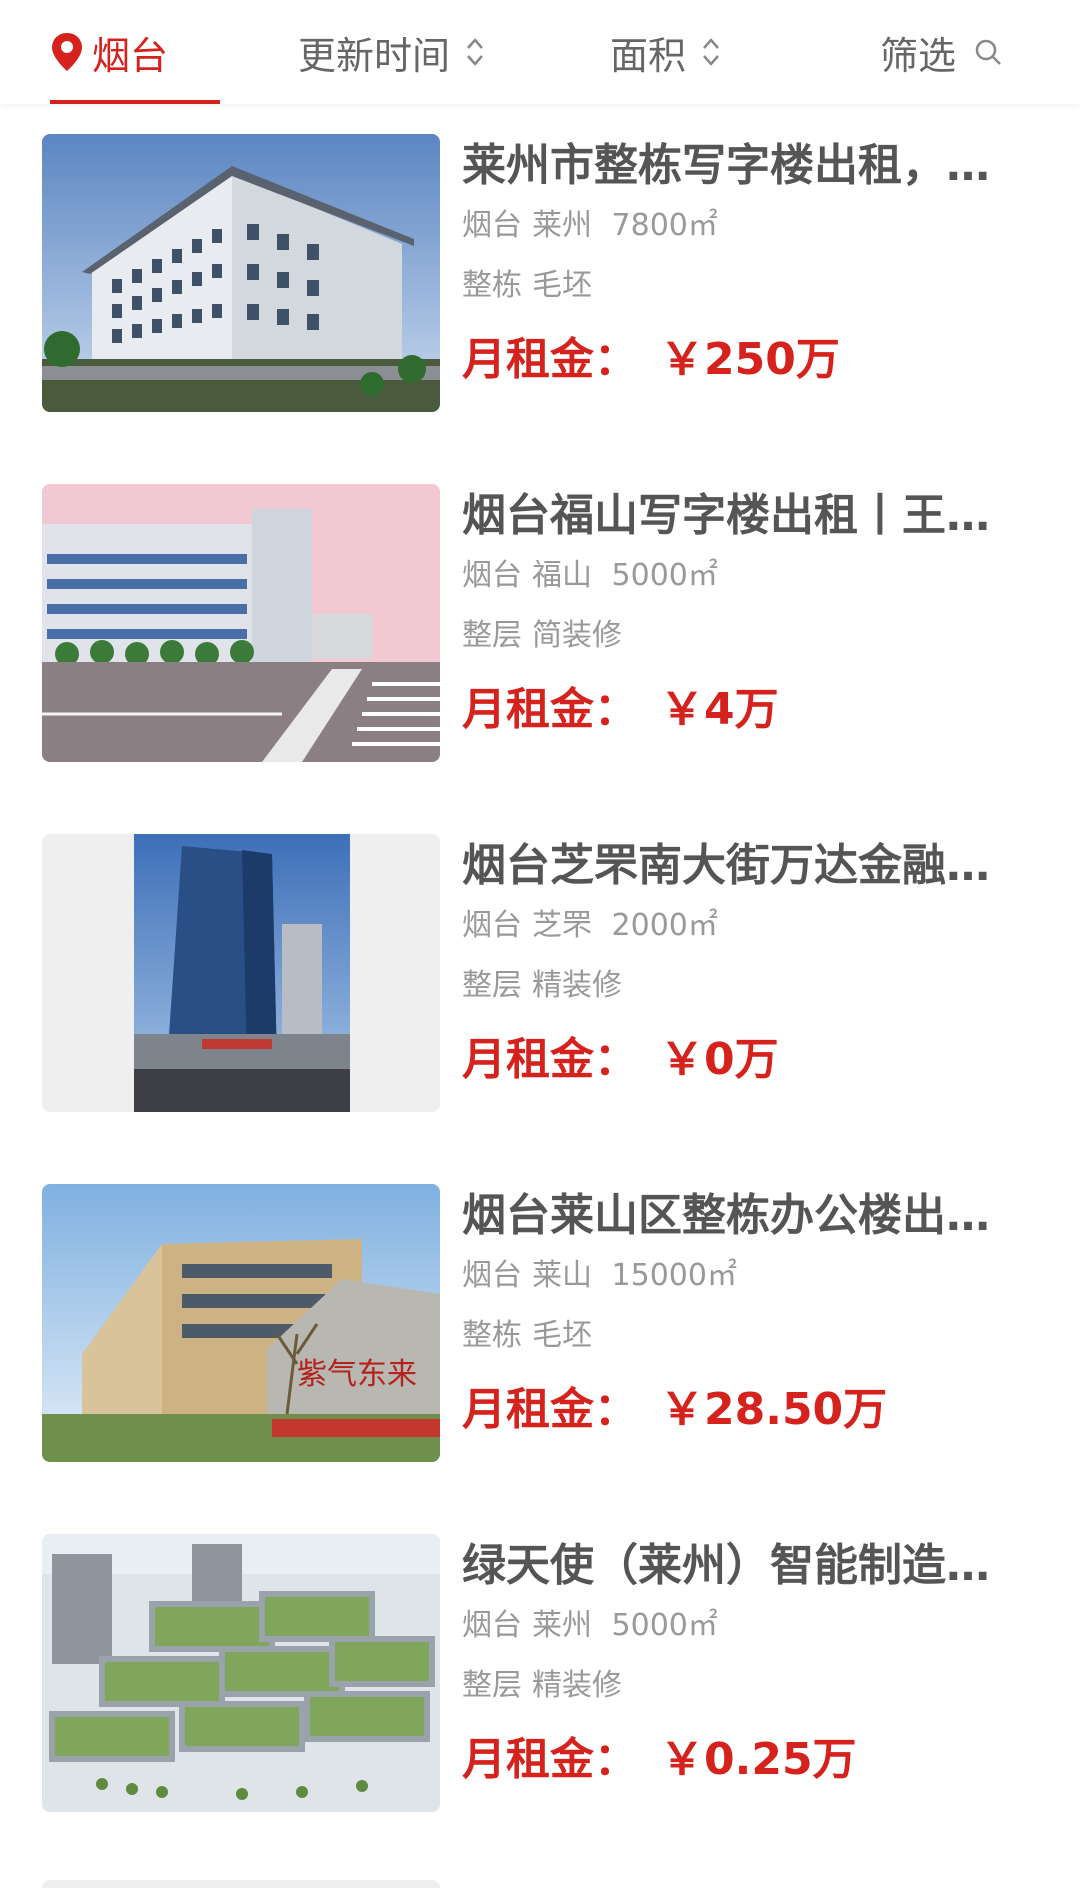 The width and height of the screenshot is (1080, 1888). I want to click on office-building-photo, so click(241, 273).